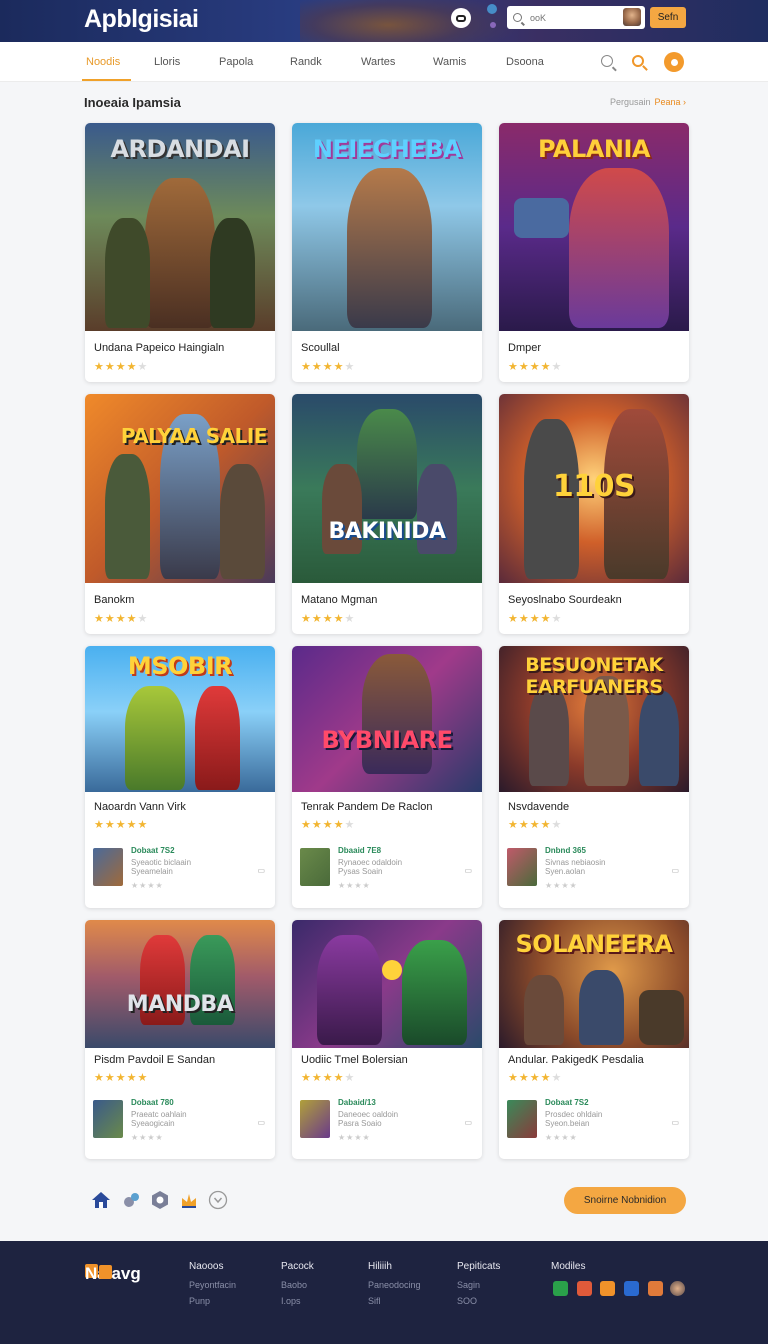 The image size is (768, 1344). Describe the element at coordinates (161, 867) in the screenshot. I see `sub-desc: Syeaotic biclaain Syeamelain` at that location.